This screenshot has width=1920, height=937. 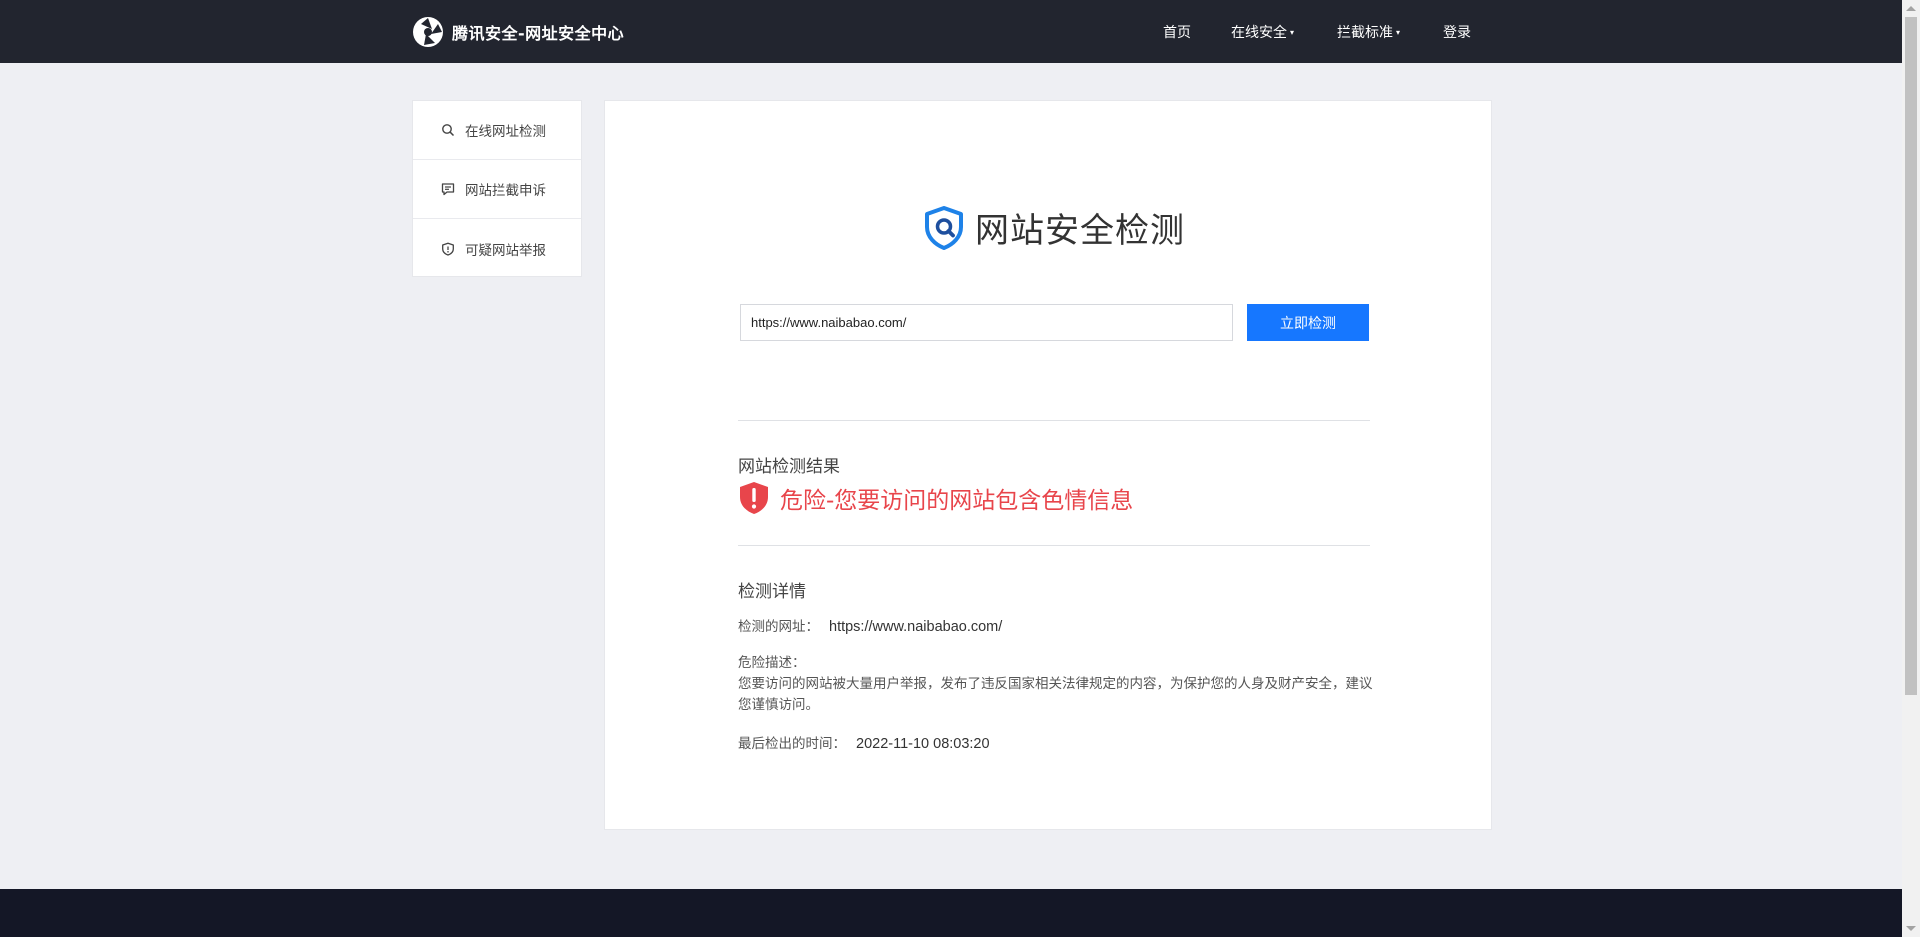 I want to click on last-detected-label: 最后检出的时间：, so click(x=792, y=744).